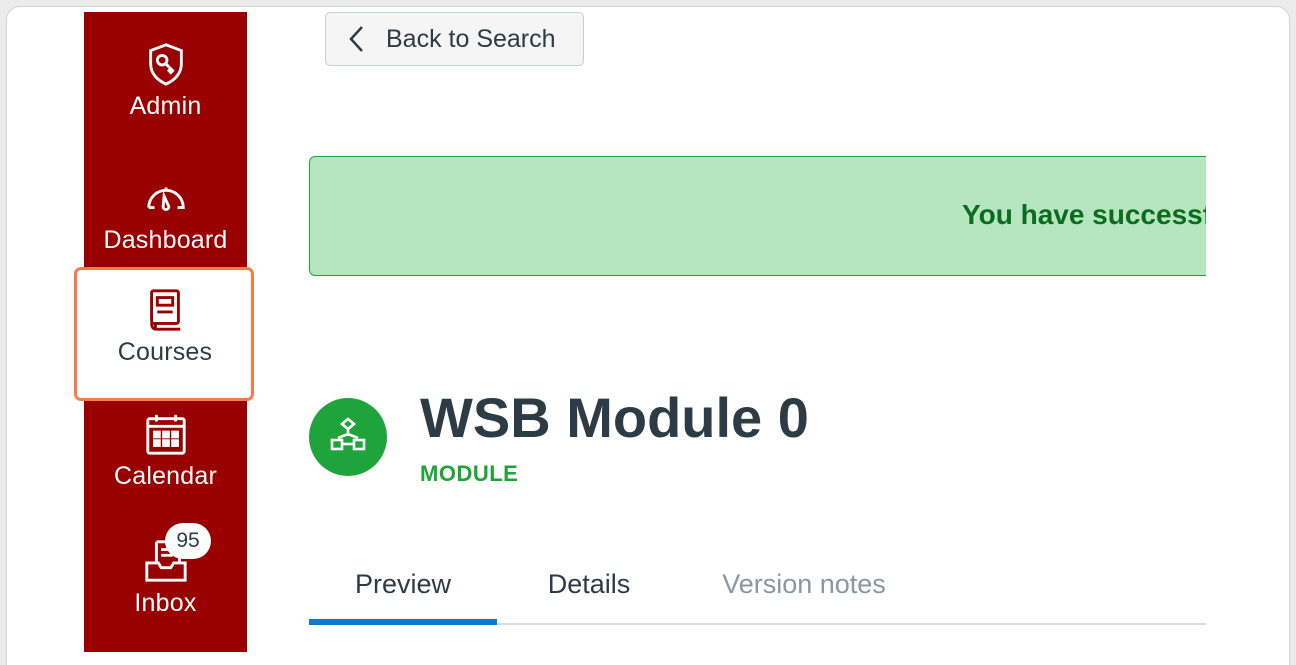 The image size is (1296, 665). What do you see at coordinates (764, 216) in the screenshot?
I see `success-alert: You have successf` at bounding box center [764, 216].